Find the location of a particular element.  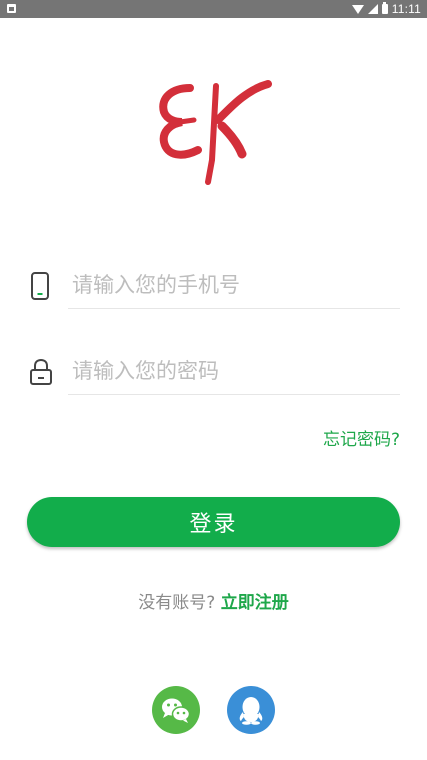

wechat-login-button is located at coordinates (176, 710).